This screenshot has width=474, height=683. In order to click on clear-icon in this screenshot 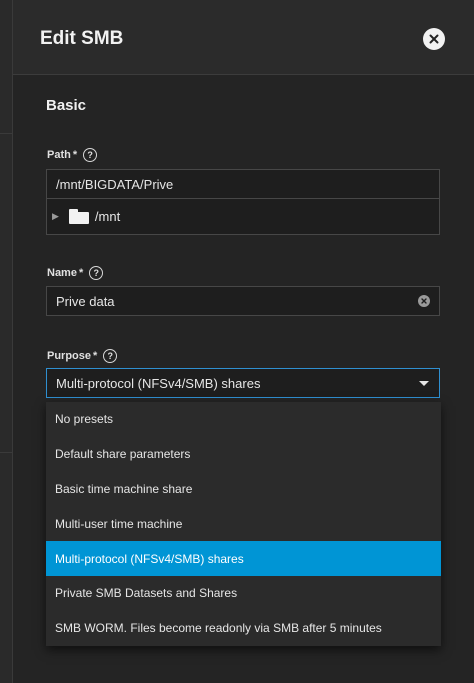, I will do `click(424, 301)`.